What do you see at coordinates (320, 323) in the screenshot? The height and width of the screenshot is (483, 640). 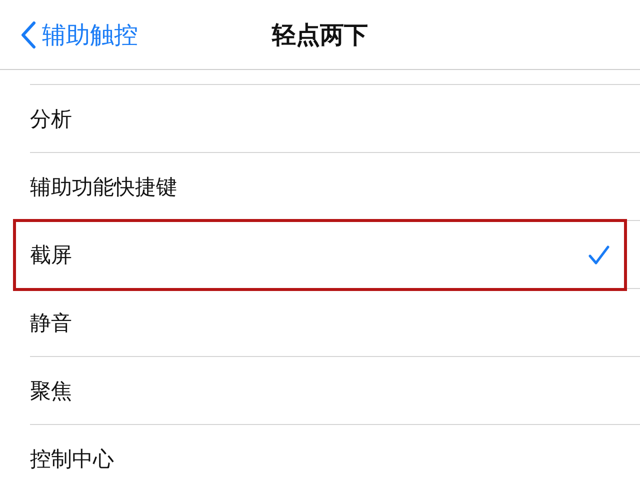 I see `option-row: 静音` at bounding box center [320, 323].